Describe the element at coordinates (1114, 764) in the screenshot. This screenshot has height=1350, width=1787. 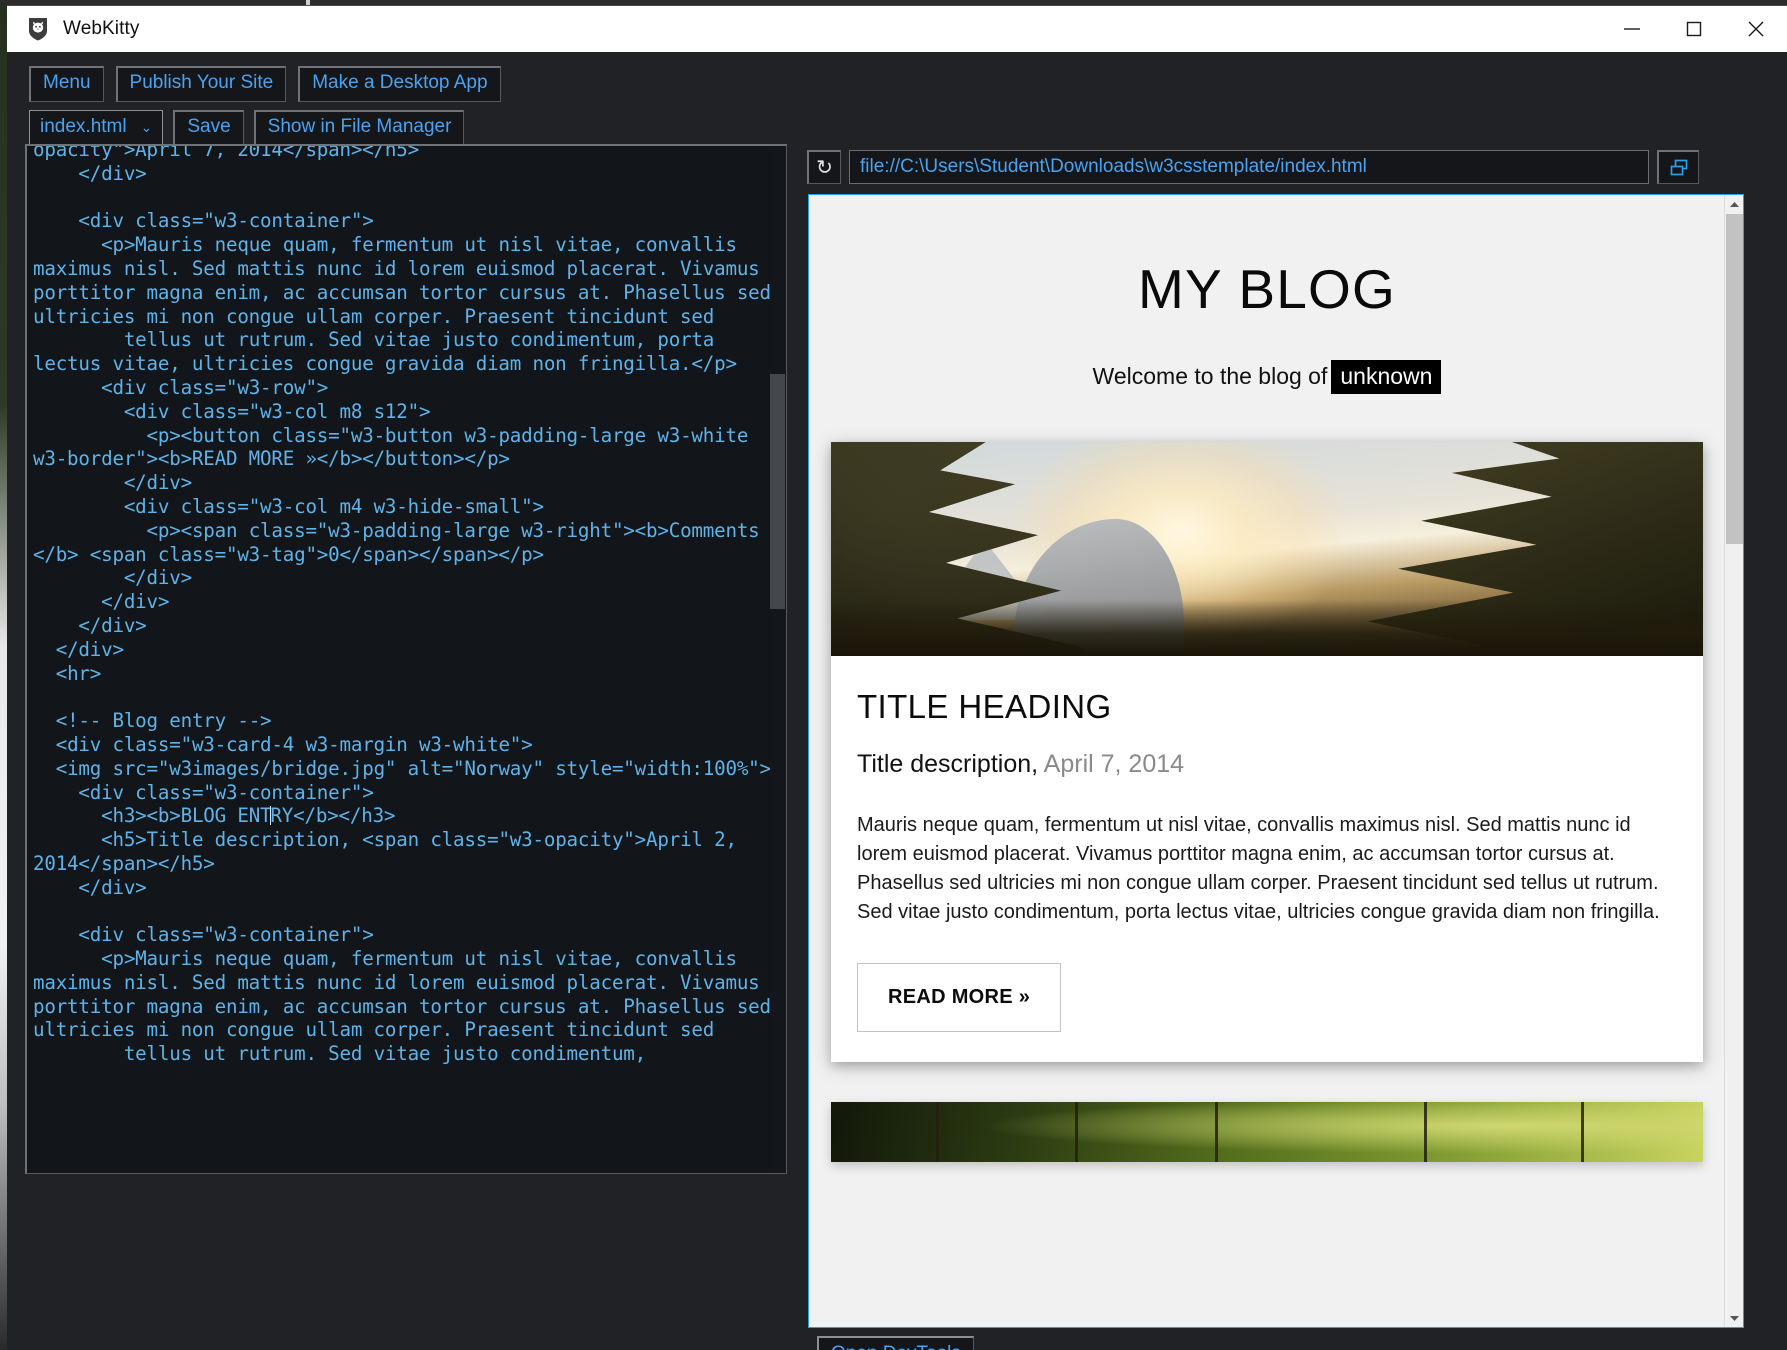
I see `blog-card-date: April 7, 2014` at that location.